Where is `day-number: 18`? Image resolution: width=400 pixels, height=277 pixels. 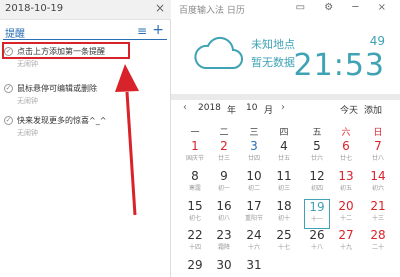 day-number: 18 is located at coordinates (284, 206).